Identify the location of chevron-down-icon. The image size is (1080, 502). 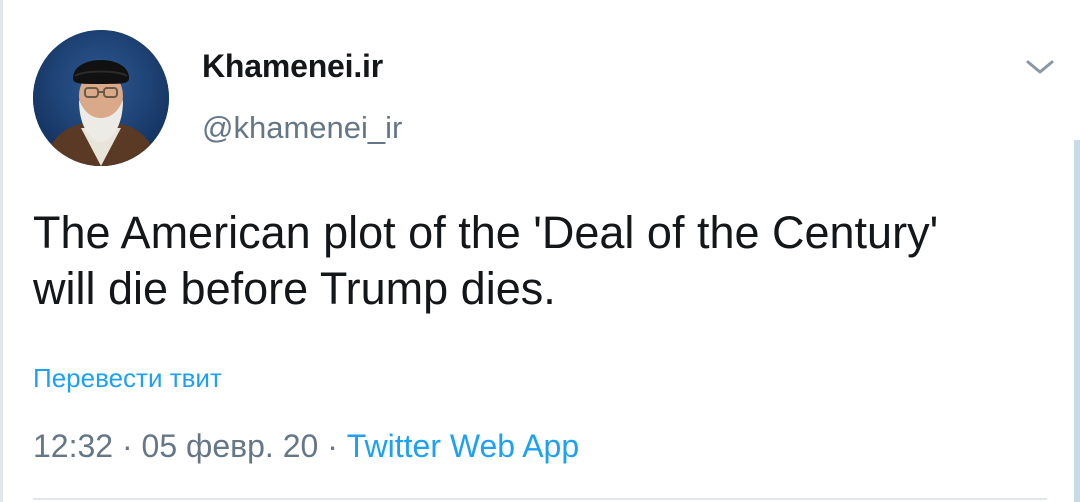
(1040, 67).